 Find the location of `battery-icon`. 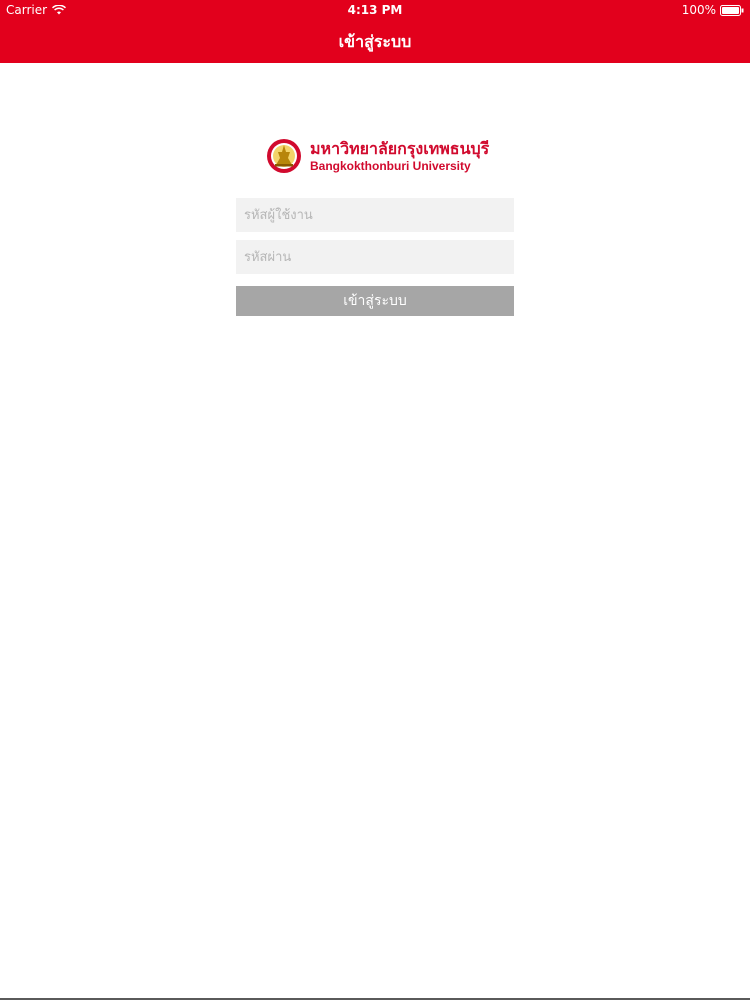

battery-icon is located at coordinates (732, 10).